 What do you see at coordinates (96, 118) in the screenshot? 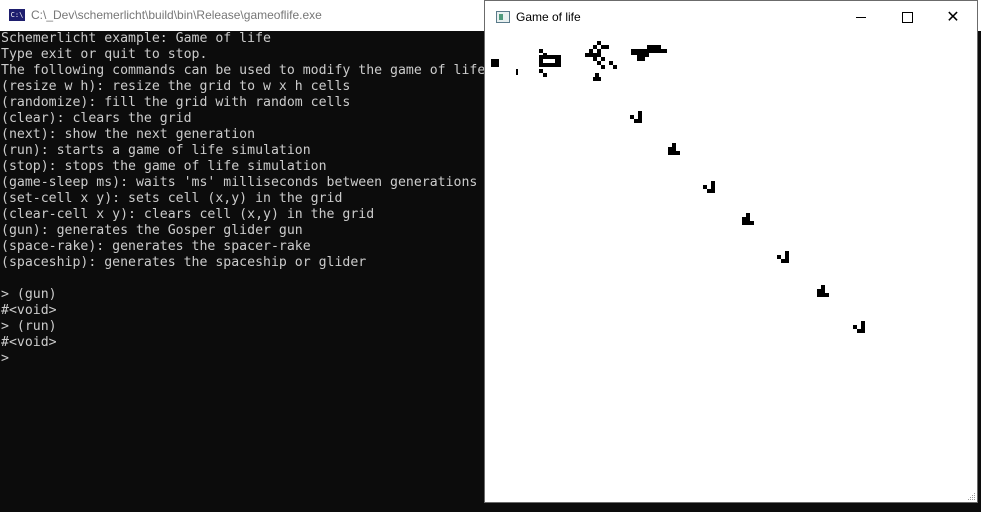
I see `console-line: (clear): clears the grid` at bounding box center [96, 118].